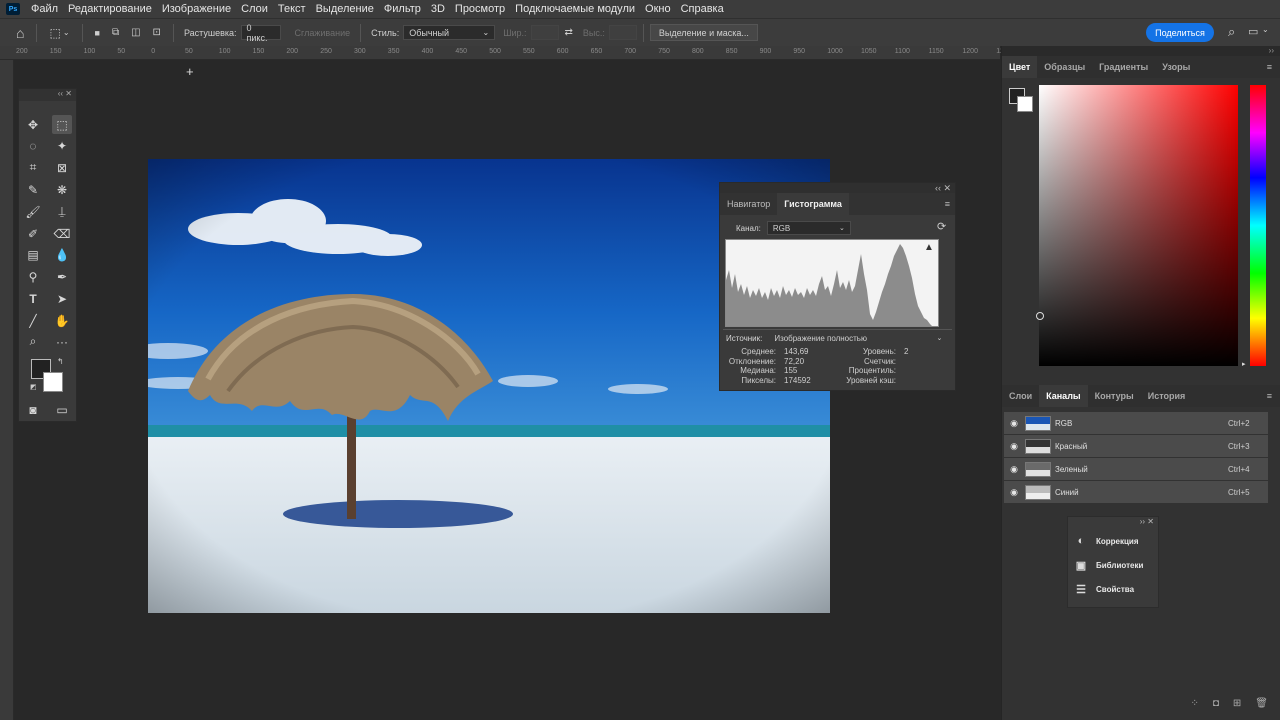 Image resolution: width=1280 pixels, height=720 pixels. What do you see at coordinates (1064, 67) in the screenshot?
I see `tab-swatches: Образцы` at bounding box center [1064, 67].